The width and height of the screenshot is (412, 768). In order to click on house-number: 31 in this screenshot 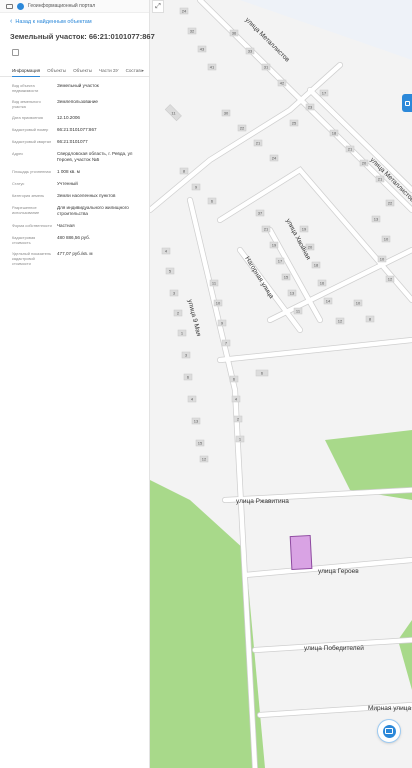, I will do `click(266, 67)`.